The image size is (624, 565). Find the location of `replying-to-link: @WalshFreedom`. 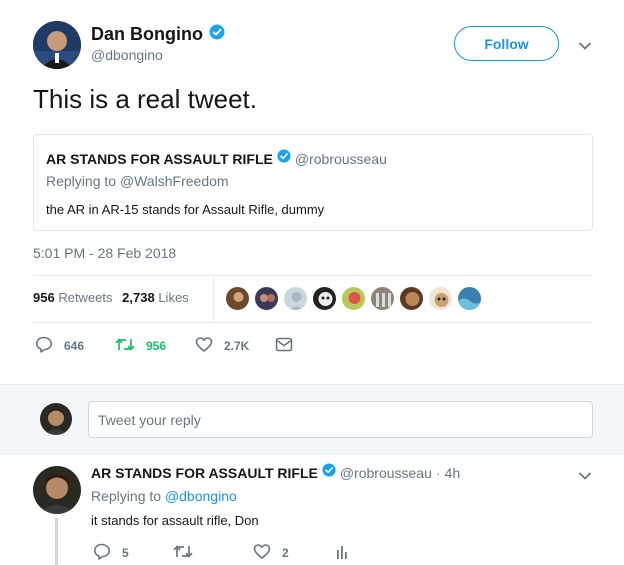

replying-to-link: @WalshFreedom is located at coordinates (174, 181).